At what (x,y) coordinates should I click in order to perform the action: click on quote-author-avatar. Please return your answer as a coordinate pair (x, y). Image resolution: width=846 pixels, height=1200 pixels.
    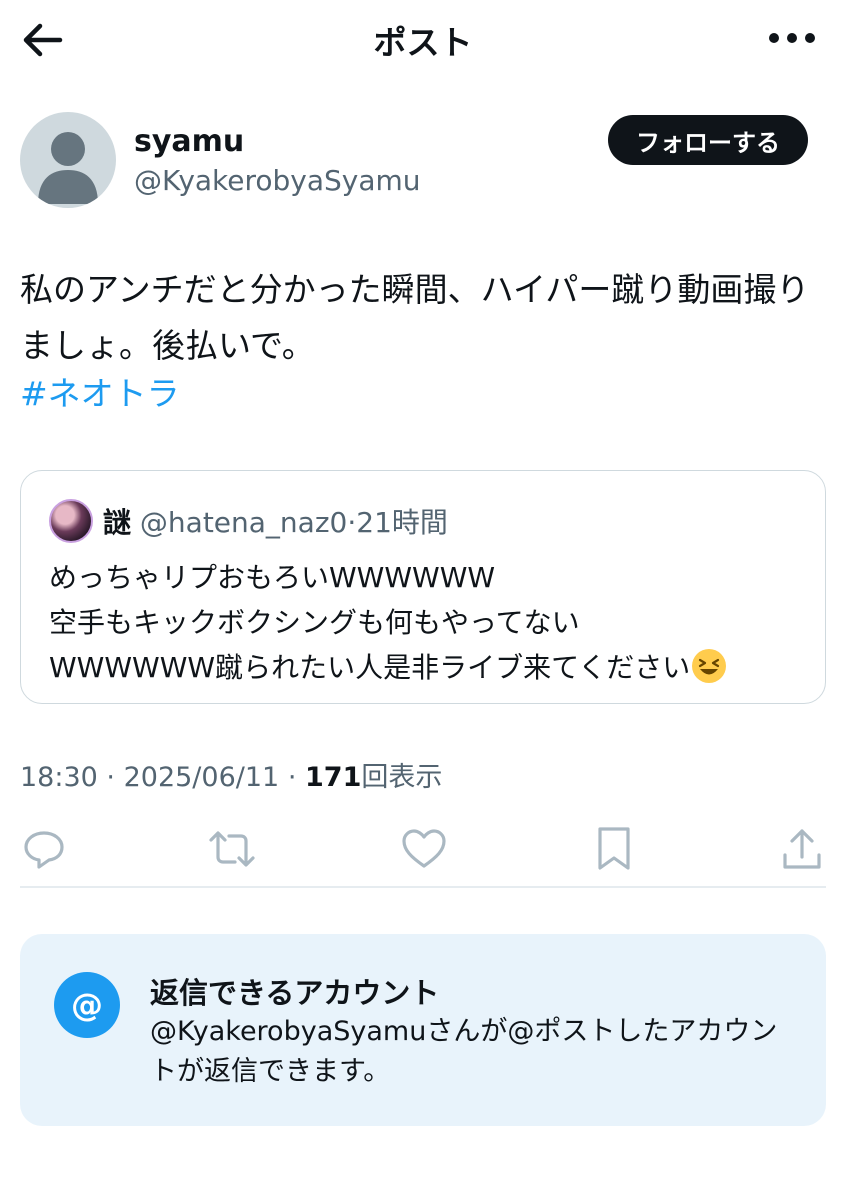
    Looking at the image, I should click on (71, 521).